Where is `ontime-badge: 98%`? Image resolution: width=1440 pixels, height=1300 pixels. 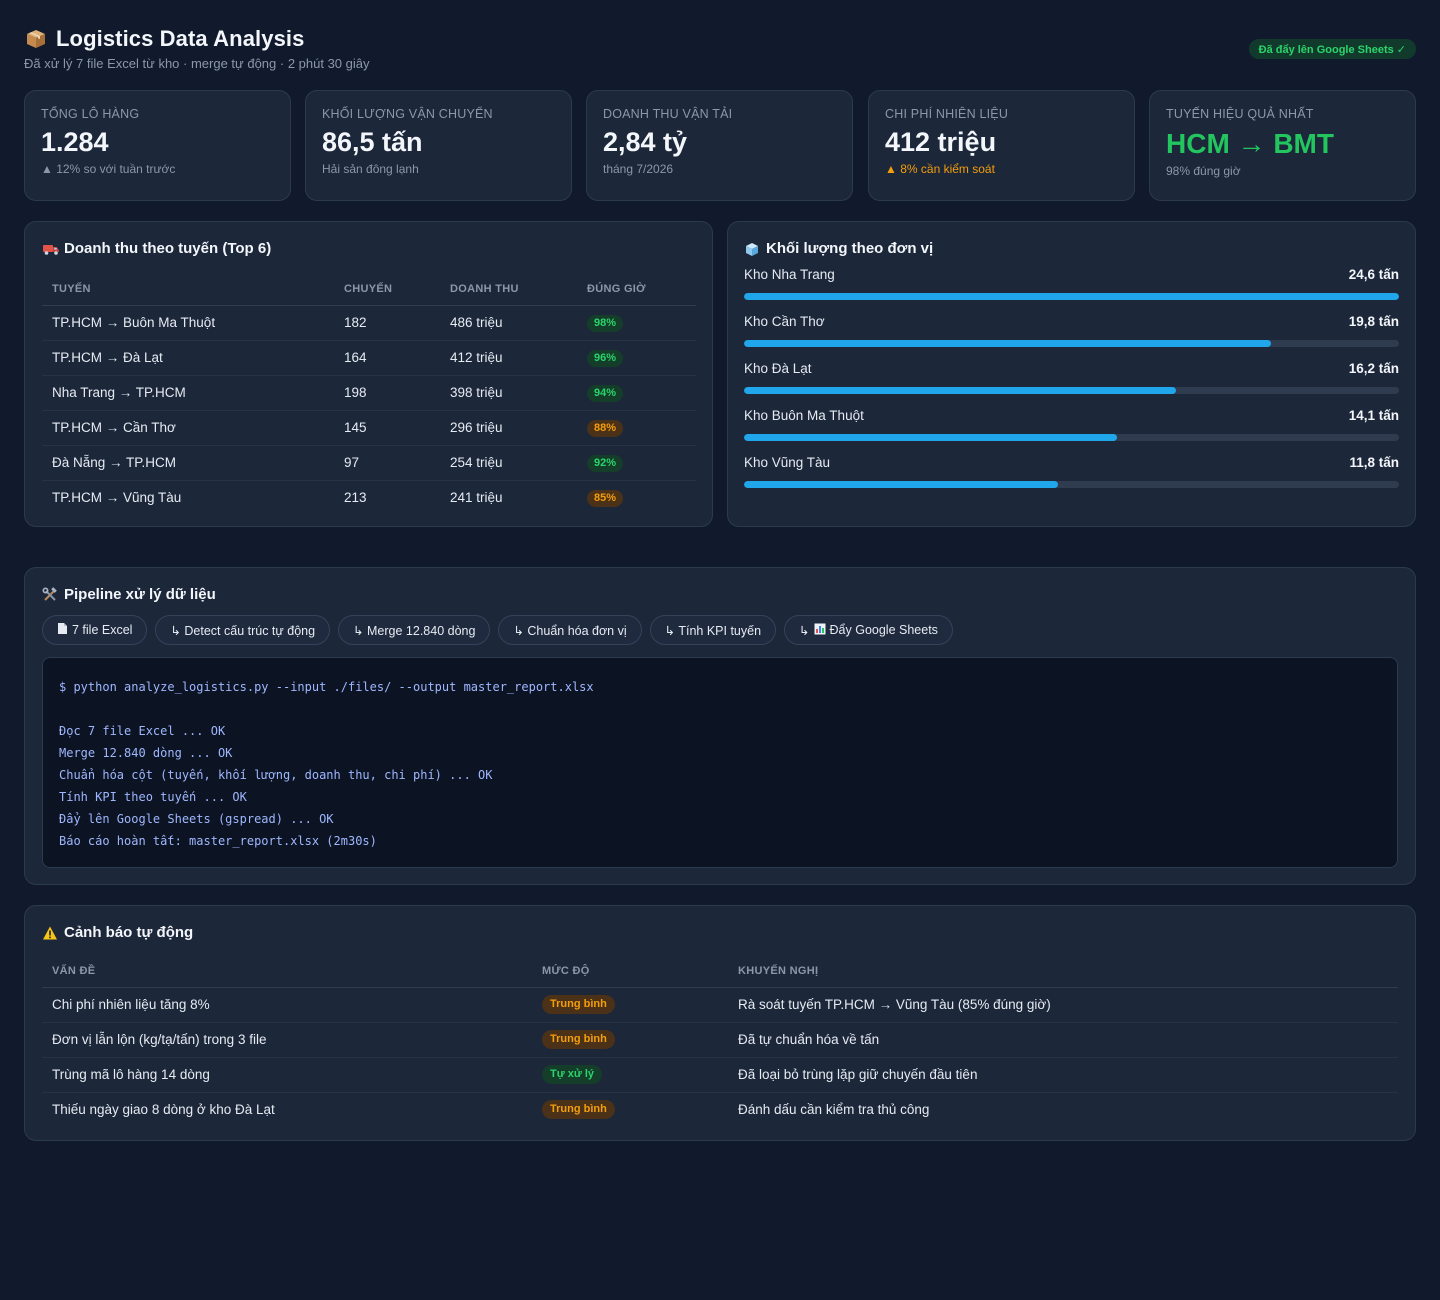
ontime-badge: 98% is located at coordinates (605, 323).